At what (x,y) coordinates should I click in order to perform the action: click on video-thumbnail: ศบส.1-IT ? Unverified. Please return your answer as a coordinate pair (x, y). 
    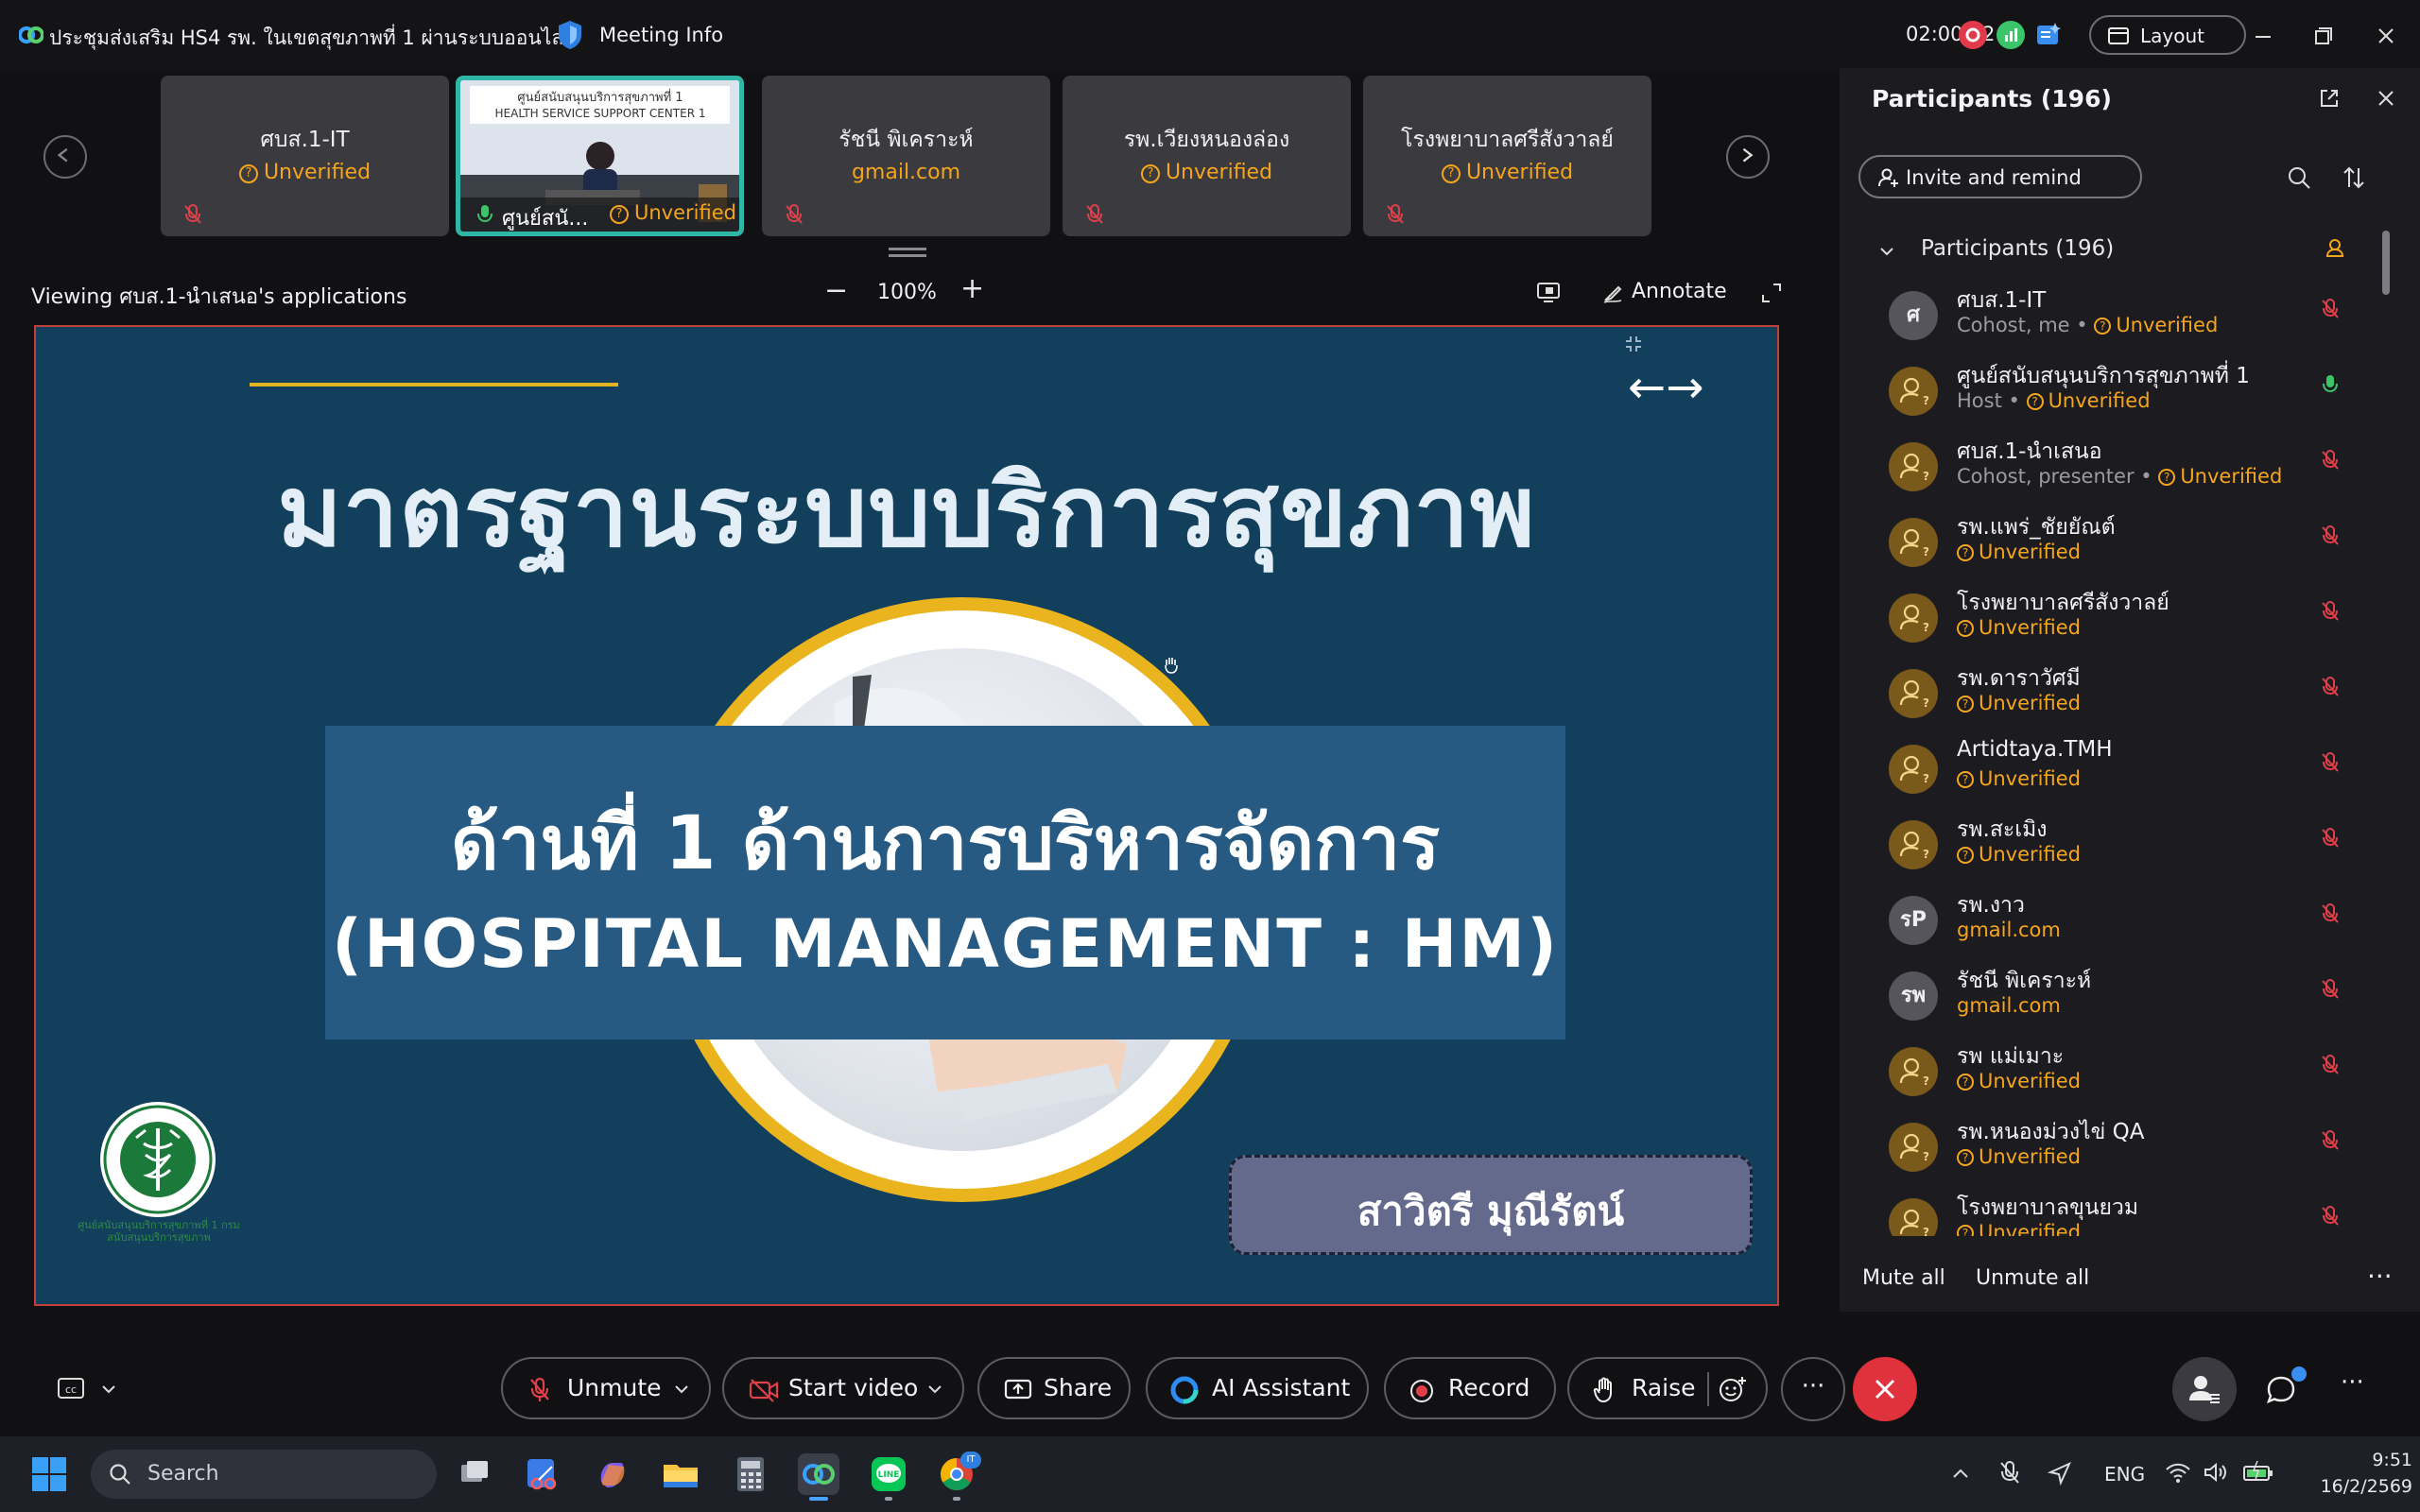
    Looking at the image, I should click on (305, 156).